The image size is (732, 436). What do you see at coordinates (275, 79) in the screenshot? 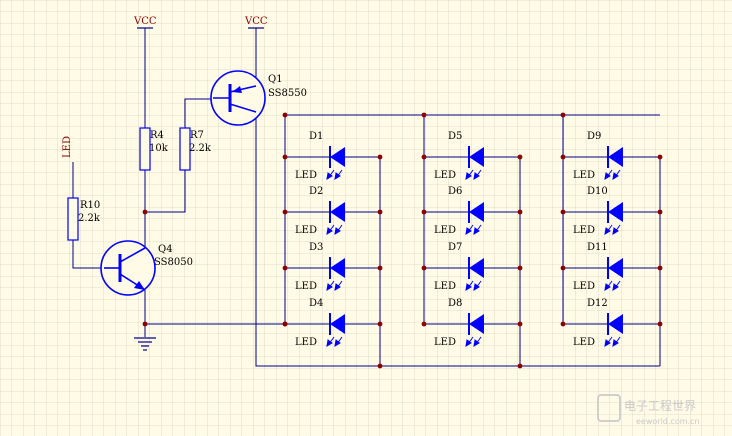
I see `q1-ref: Q1` at bounding box center [275, 79].